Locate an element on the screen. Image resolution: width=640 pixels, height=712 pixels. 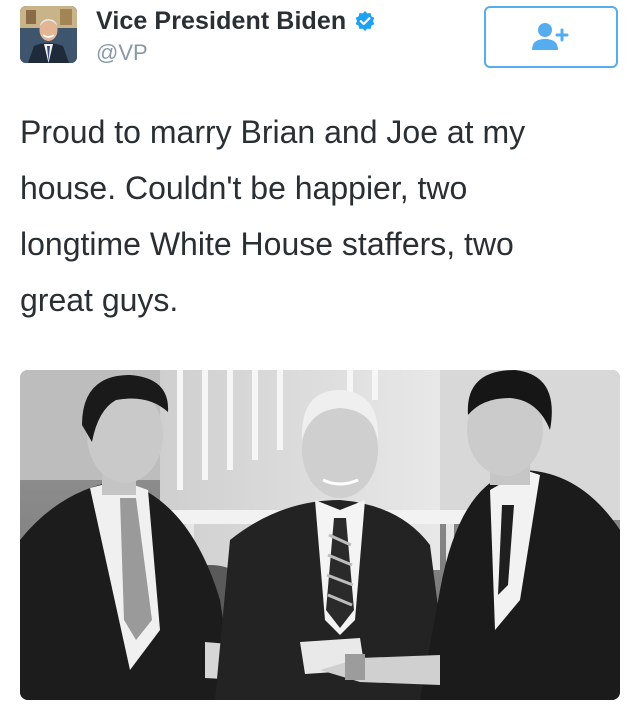
avatar is located at coordinates (48, 34).